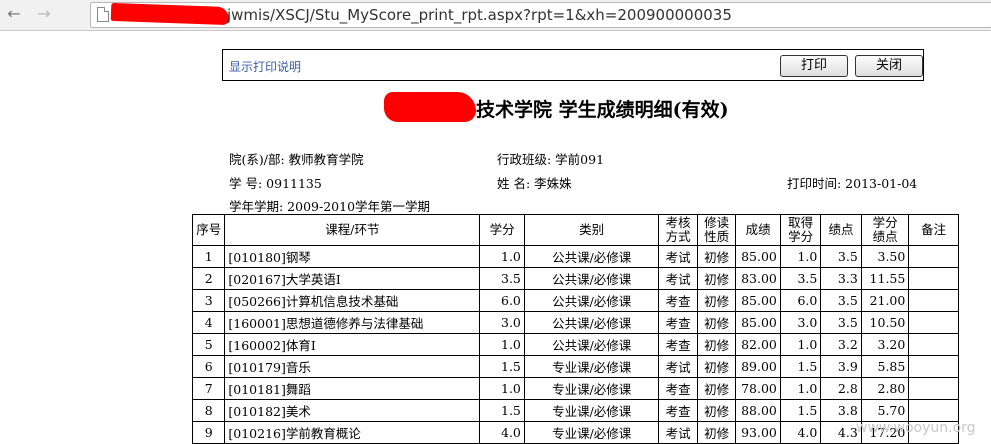 The width and height of the screenshot is (991, 444). Describe the element at coordinates (296, 159) in the screenshot. I see `department-label: 院(系)/部: 教师教育学院` at that location.